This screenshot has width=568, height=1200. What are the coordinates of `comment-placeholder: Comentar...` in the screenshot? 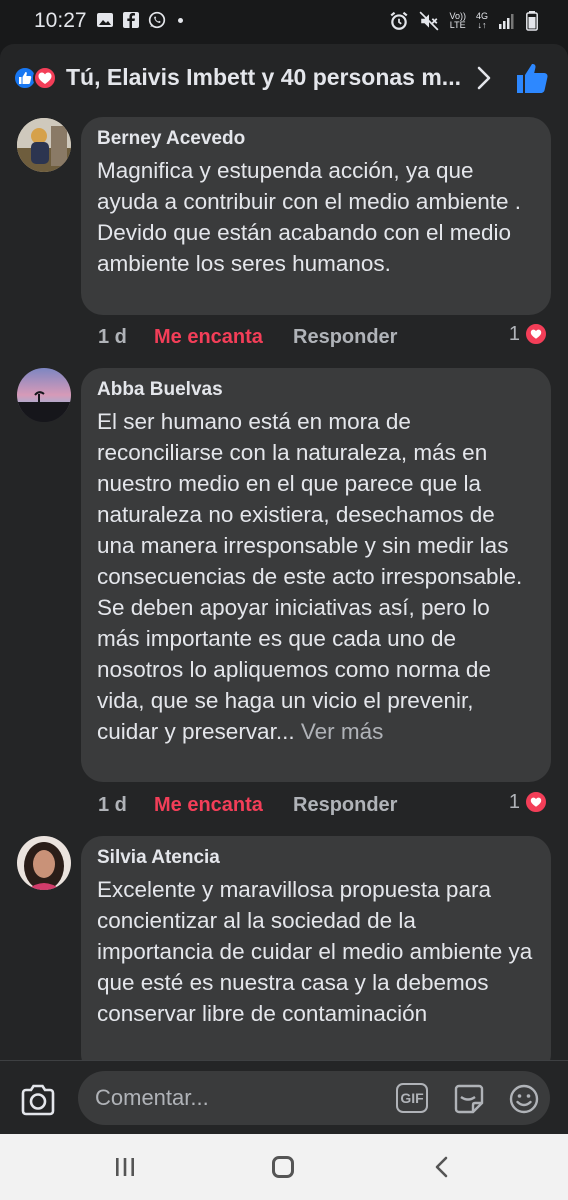 It's located at (152, 1097).